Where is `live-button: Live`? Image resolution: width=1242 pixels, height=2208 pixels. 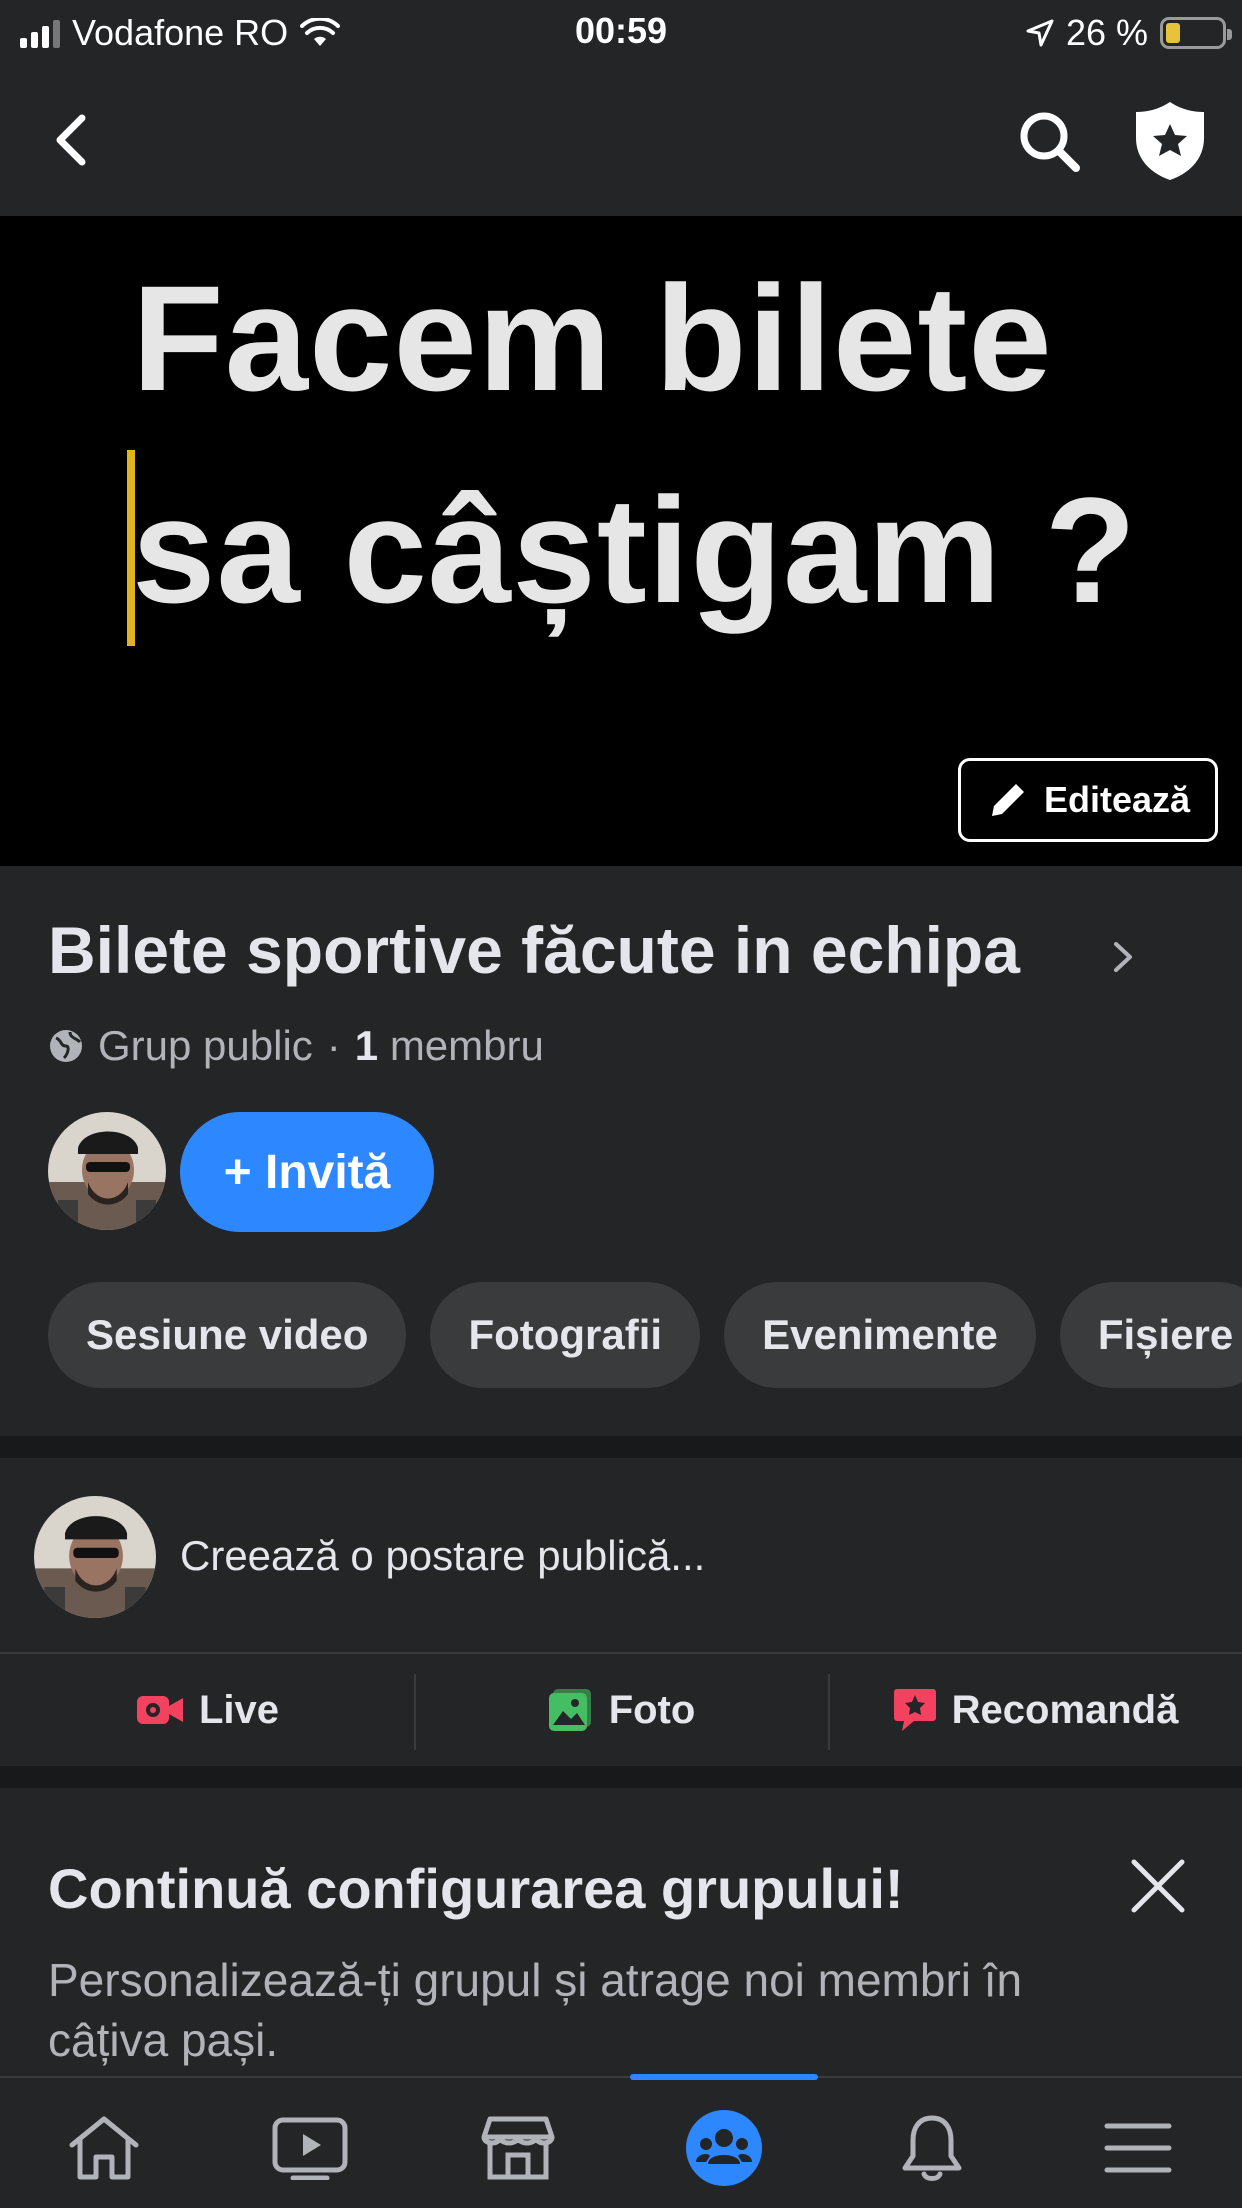 live-button: Live is located at coordinates (207, 1710).